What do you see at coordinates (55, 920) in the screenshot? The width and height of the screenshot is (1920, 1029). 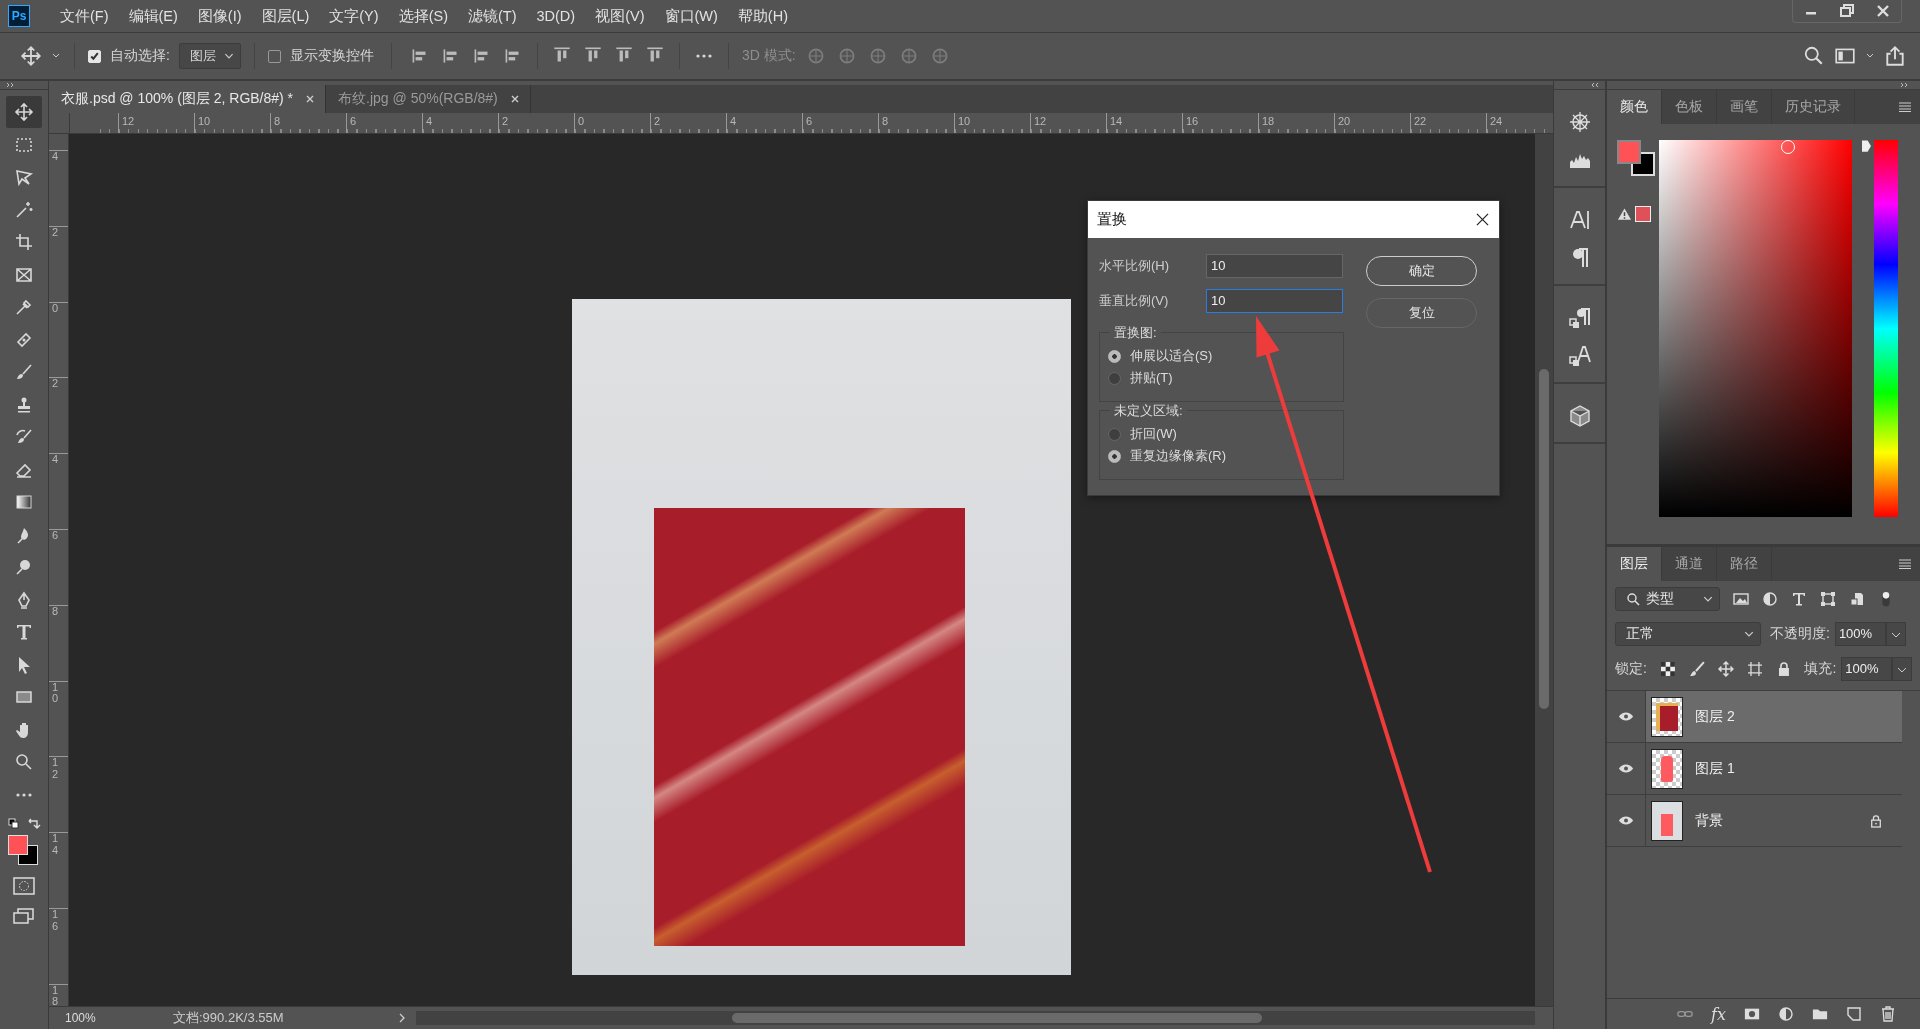 I see `ruler-number: 16` at bounding box center [55, 920].